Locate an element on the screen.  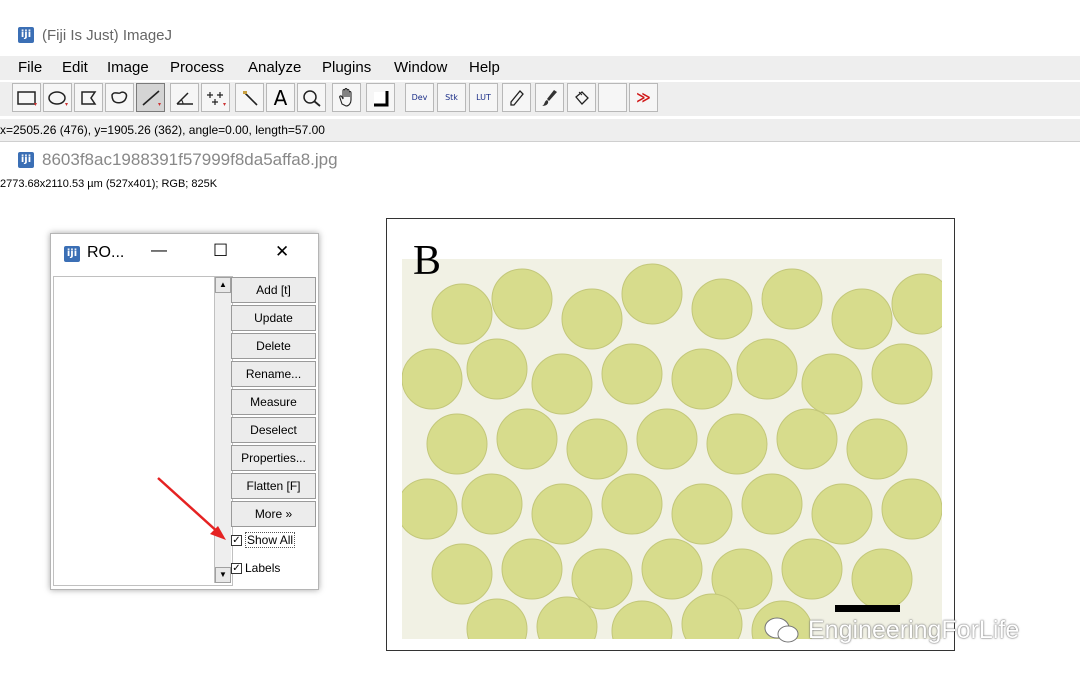
image-info: 2773.68x2110.53 µm (527x401); RGB; 825K is located at coordinates (109, 184).